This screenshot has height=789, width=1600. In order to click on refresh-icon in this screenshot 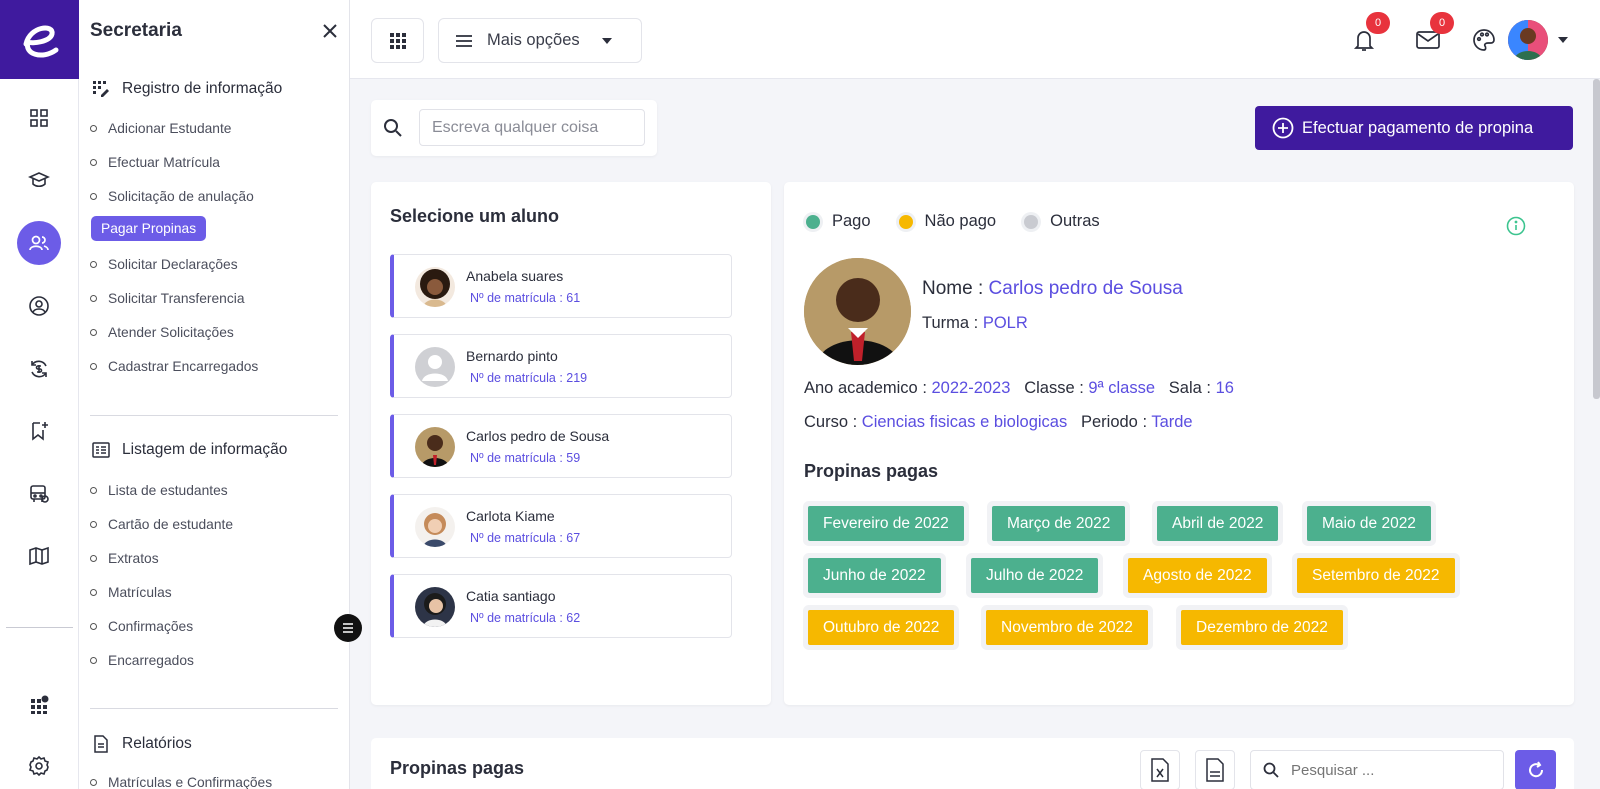, I will do `click(1535, 769)`.